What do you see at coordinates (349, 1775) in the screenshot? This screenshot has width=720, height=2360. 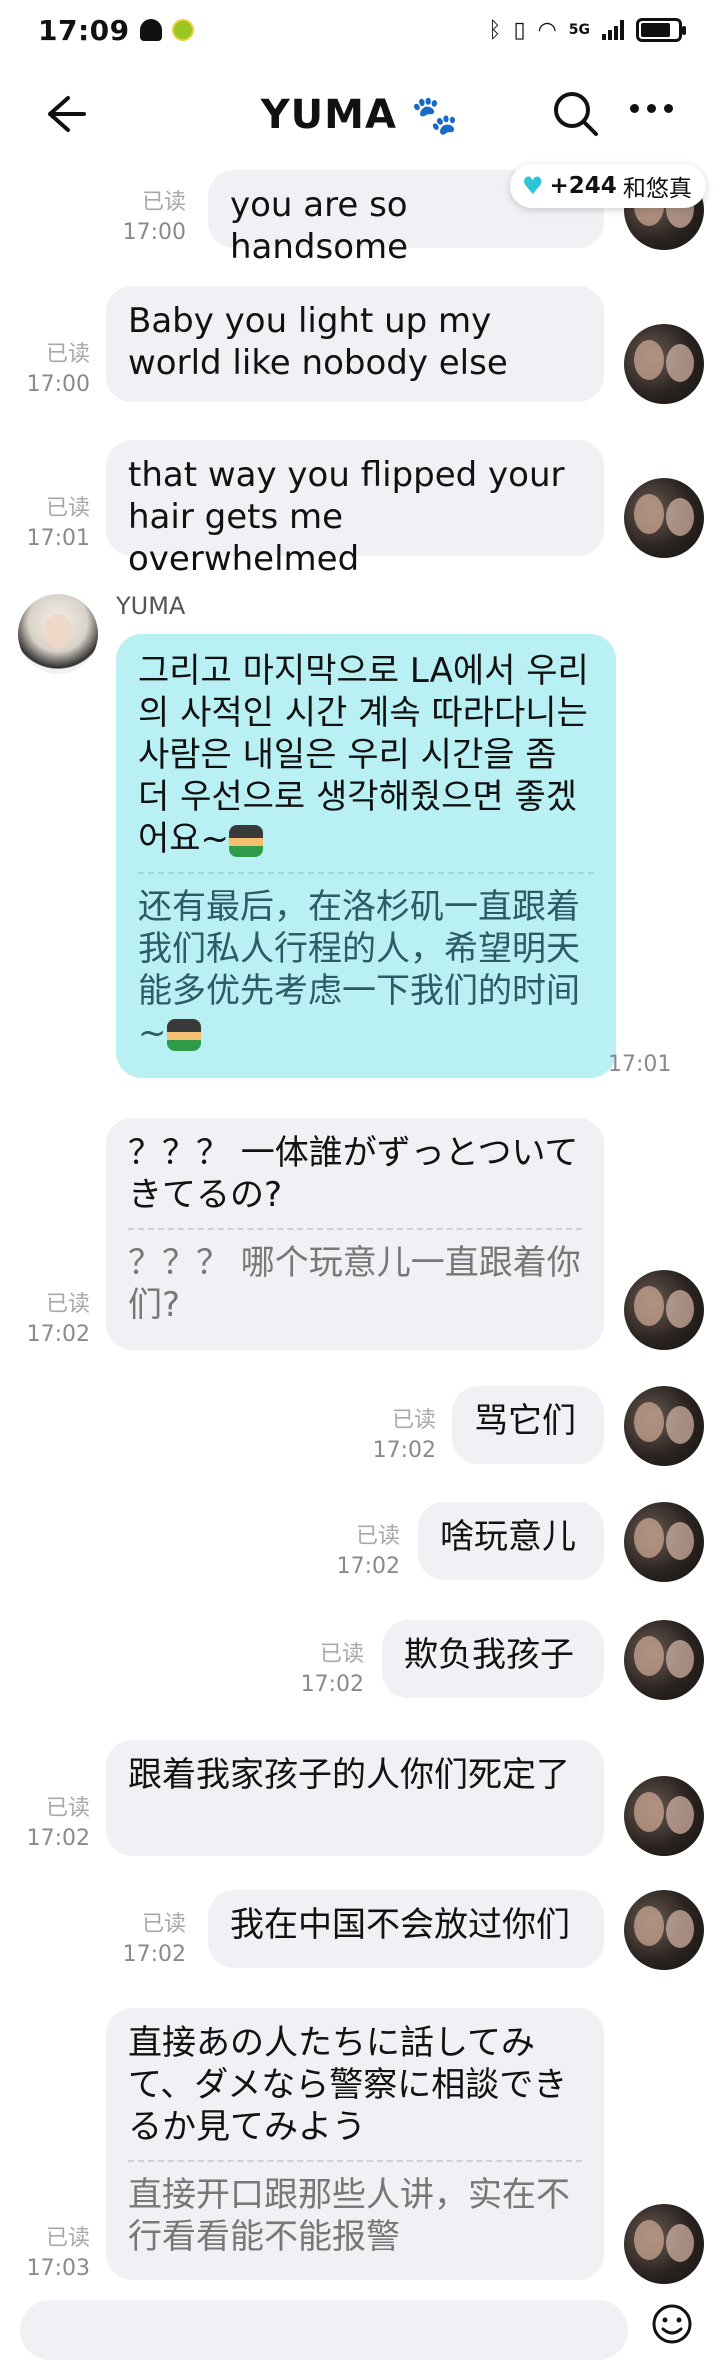 I see `message-text: 跟着我家孩子的人你们死定了` at bounding box center [349, 1775].